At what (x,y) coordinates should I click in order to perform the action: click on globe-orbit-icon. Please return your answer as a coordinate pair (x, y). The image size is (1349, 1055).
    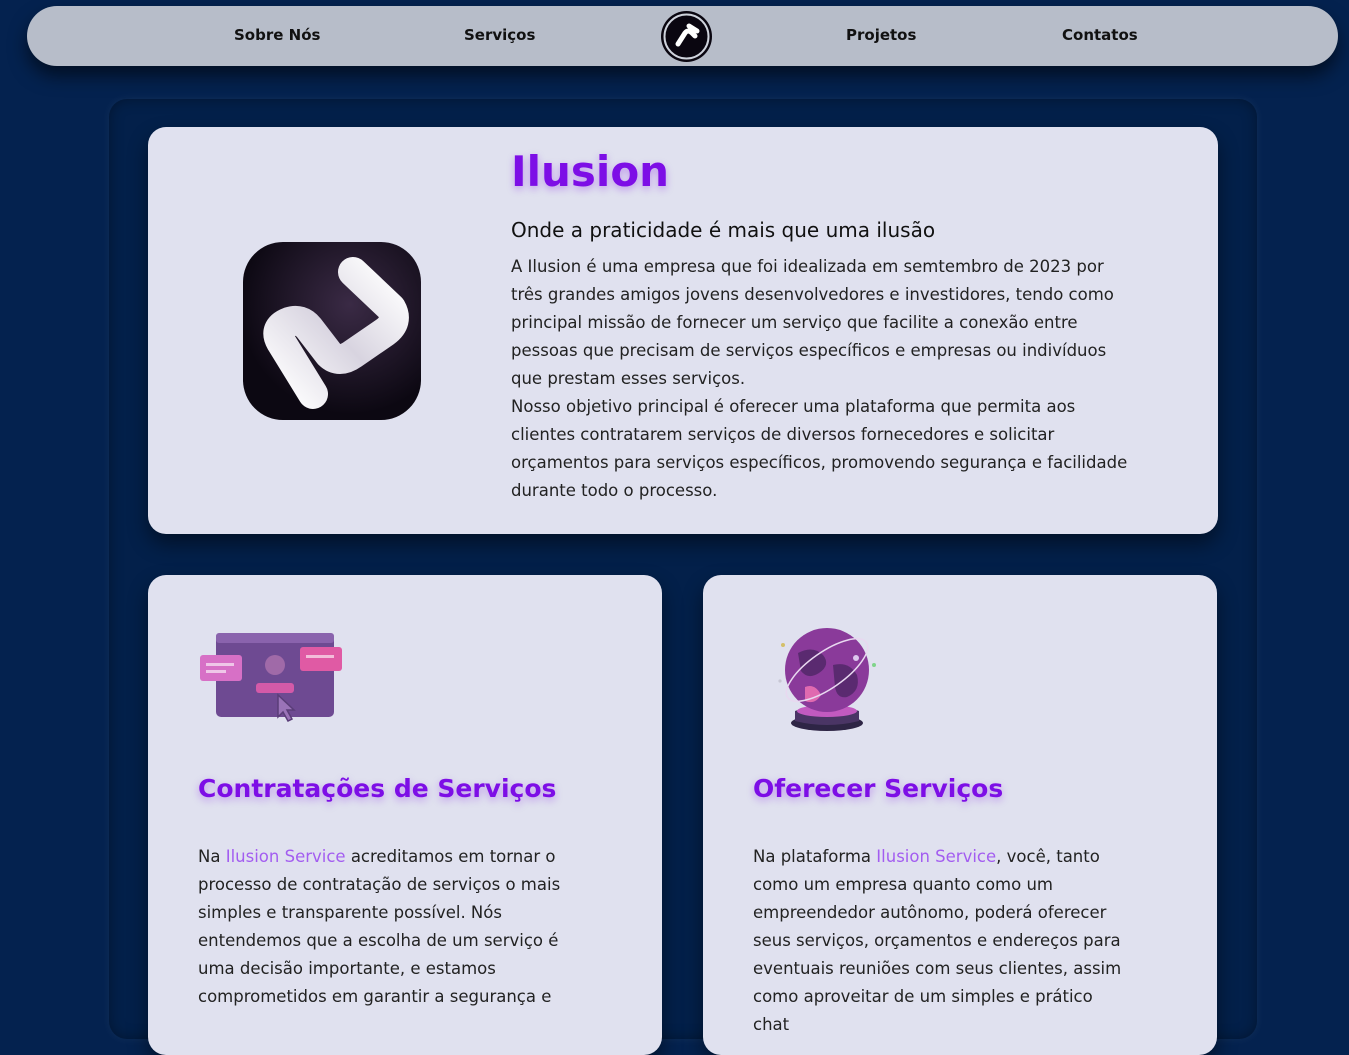
    Looking at the image, I should click on (818, 682).